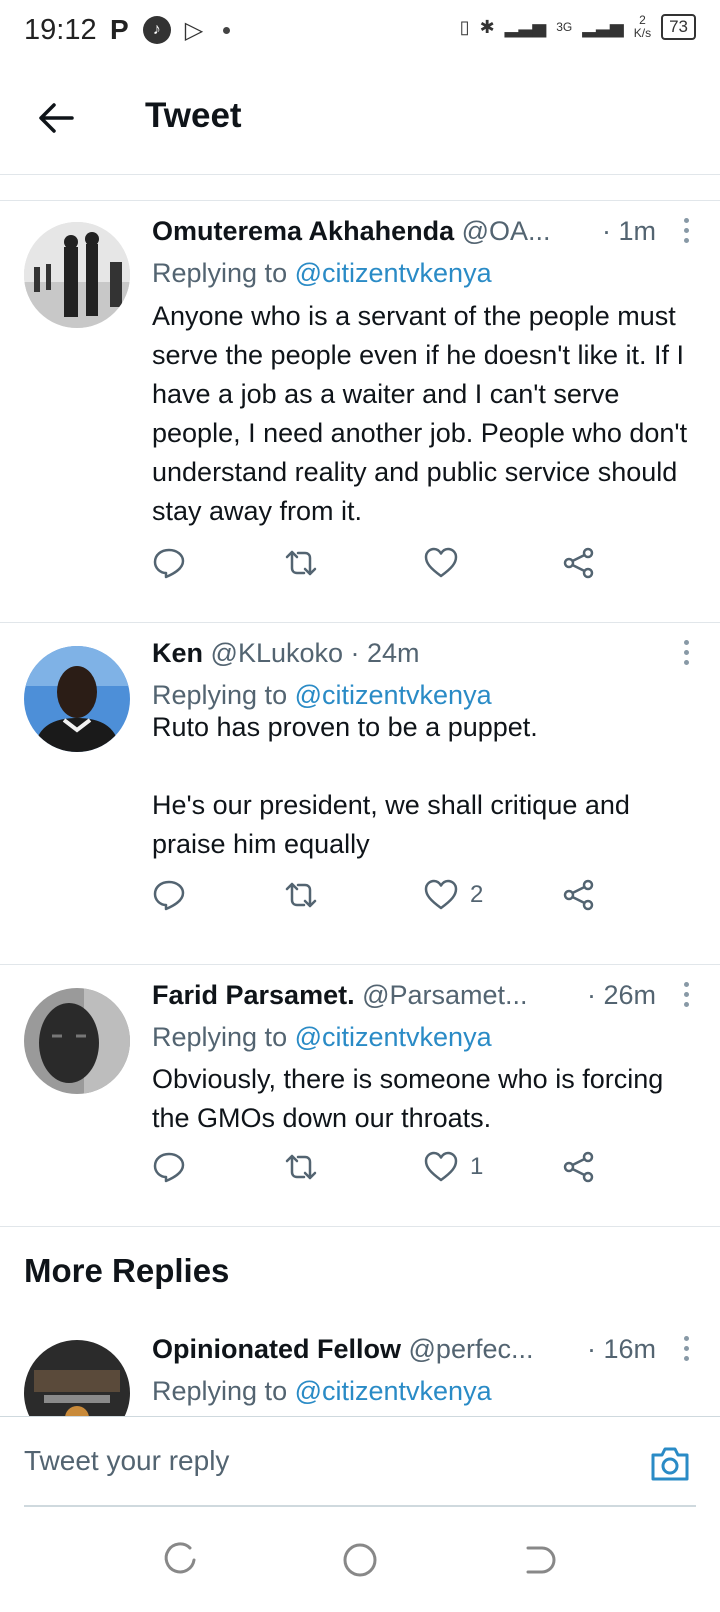 This screenshot has height=1612, width=720. I want to click on like-button: 2, so click(453, 895).